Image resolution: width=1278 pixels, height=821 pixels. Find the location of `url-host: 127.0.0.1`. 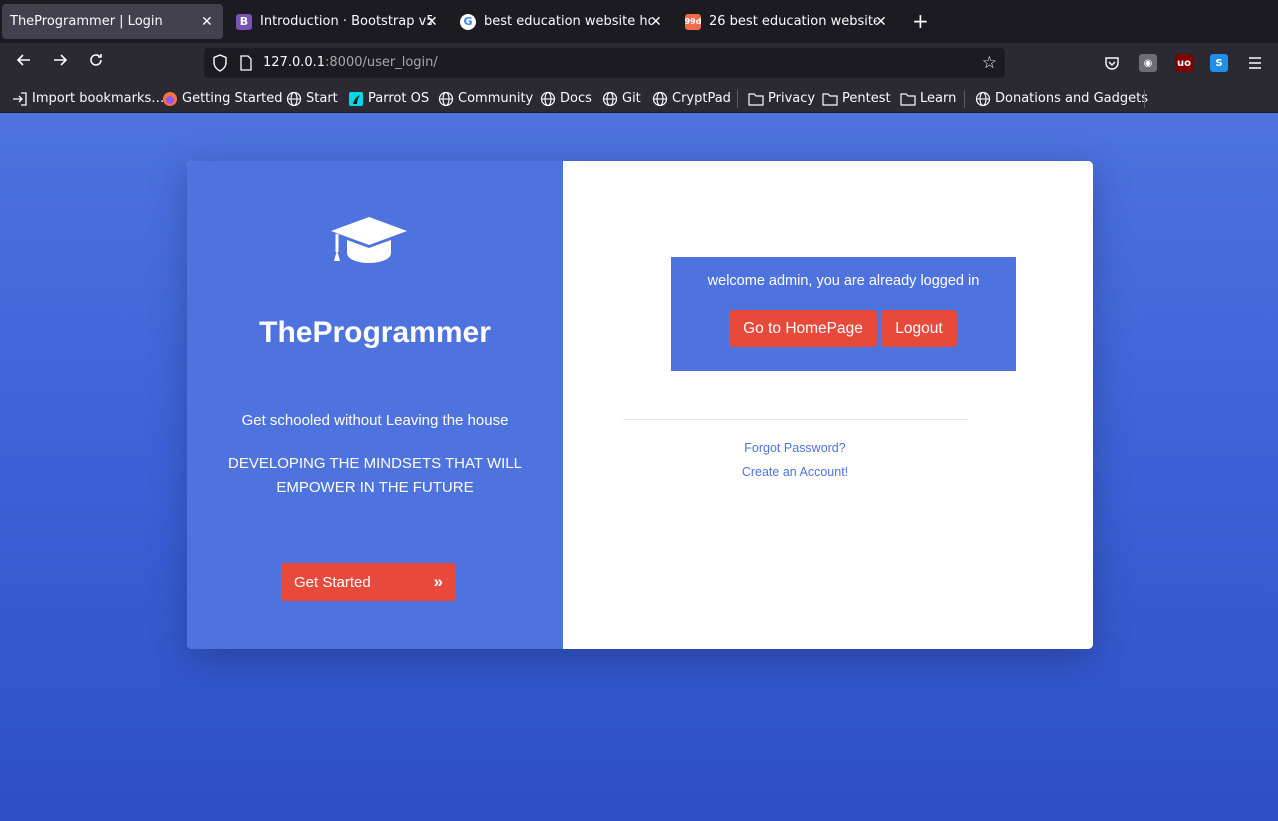

url-host: 127.0.0.1 is located at coordinates (294, 62).